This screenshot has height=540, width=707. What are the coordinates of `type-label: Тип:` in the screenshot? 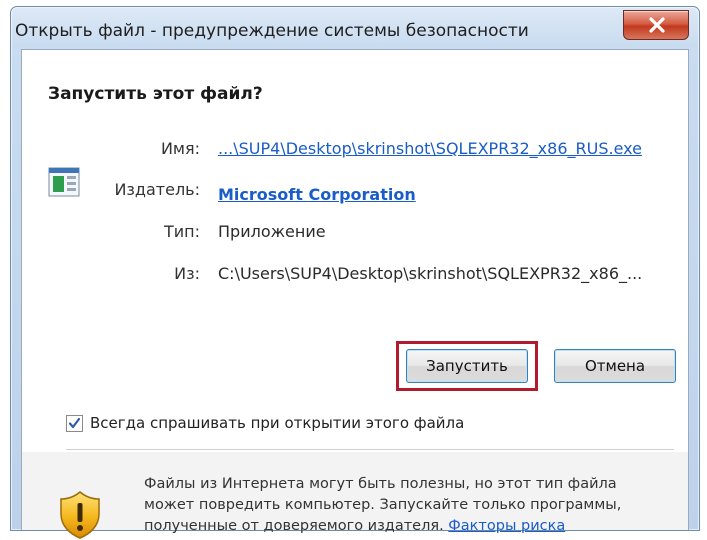 It's located at (181, 231).